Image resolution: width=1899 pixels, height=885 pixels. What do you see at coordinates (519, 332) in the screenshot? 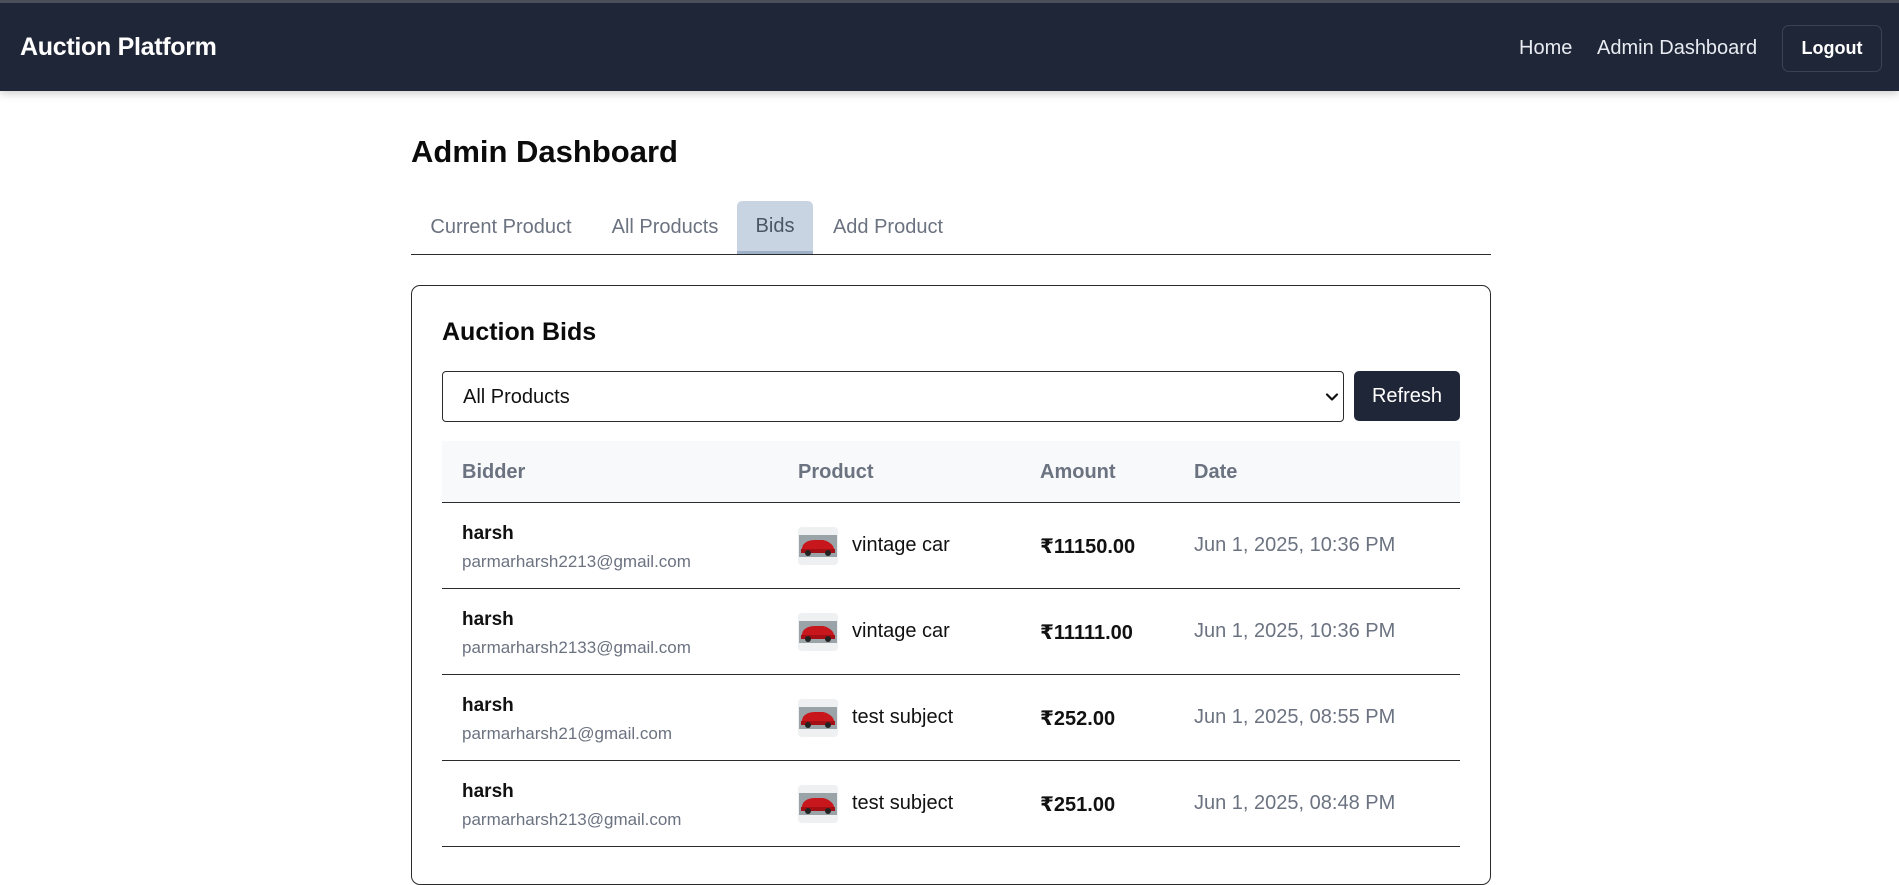
I see `card-title: Auction Bids` at bounding box center [519, 332].